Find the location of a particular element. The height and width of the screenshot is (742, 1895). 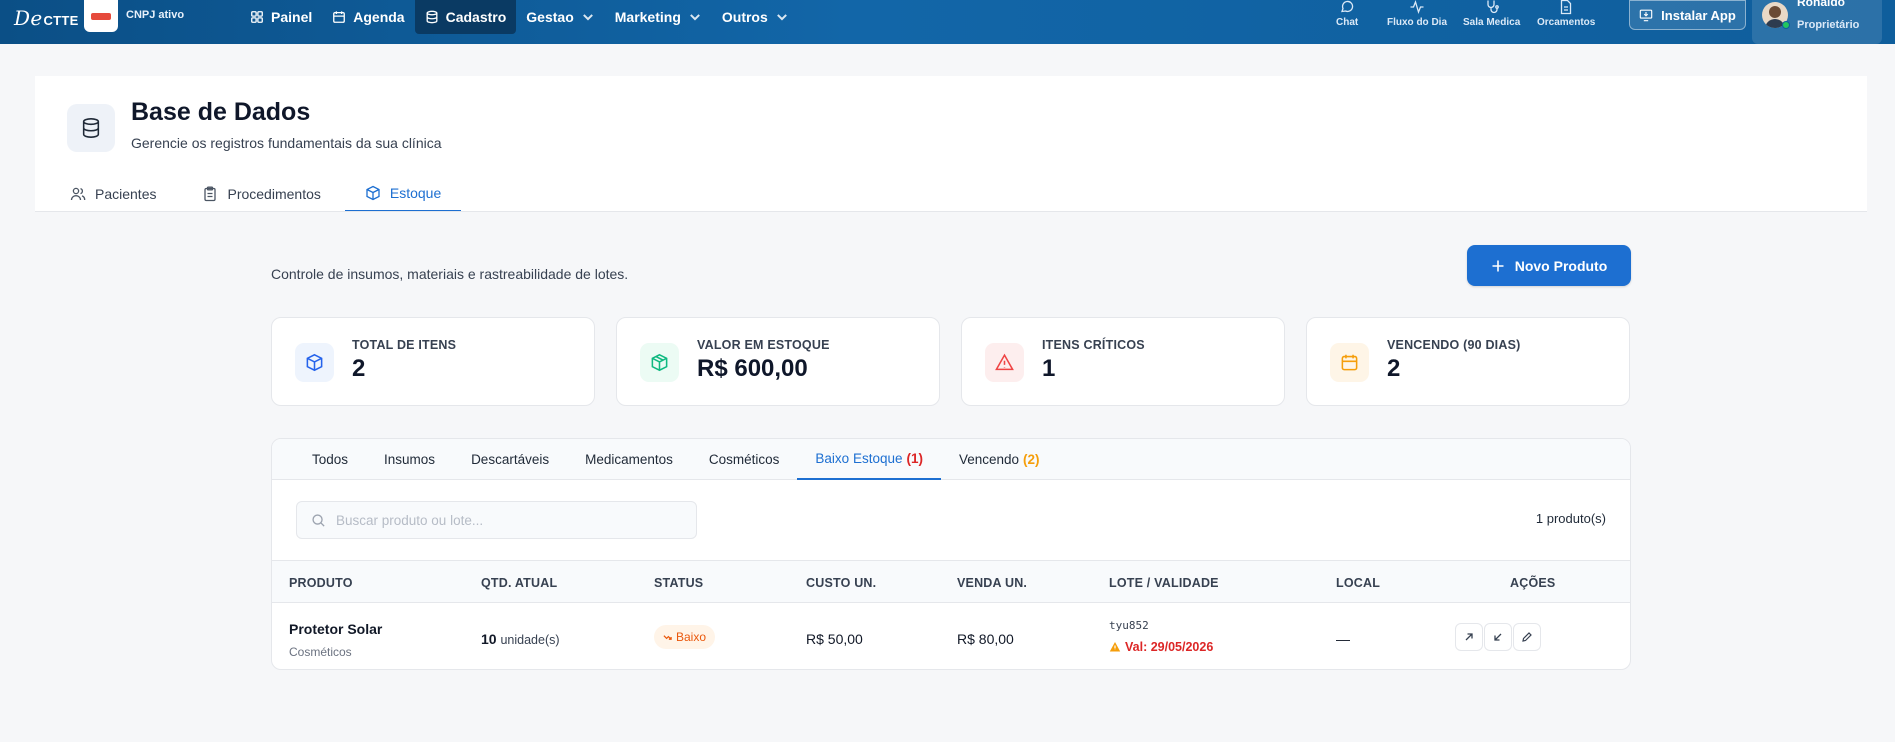

quick-chat: Chat is located at coordinates (1347, 14).